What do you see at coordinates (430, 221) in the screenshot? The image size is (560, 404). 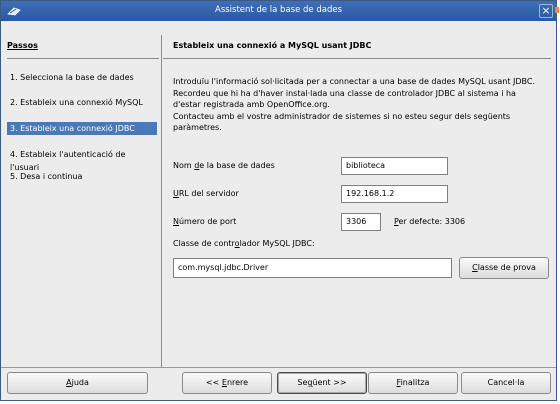 I see `port-default-label: Per defecte: 3306` at bounding box center [430, 221].